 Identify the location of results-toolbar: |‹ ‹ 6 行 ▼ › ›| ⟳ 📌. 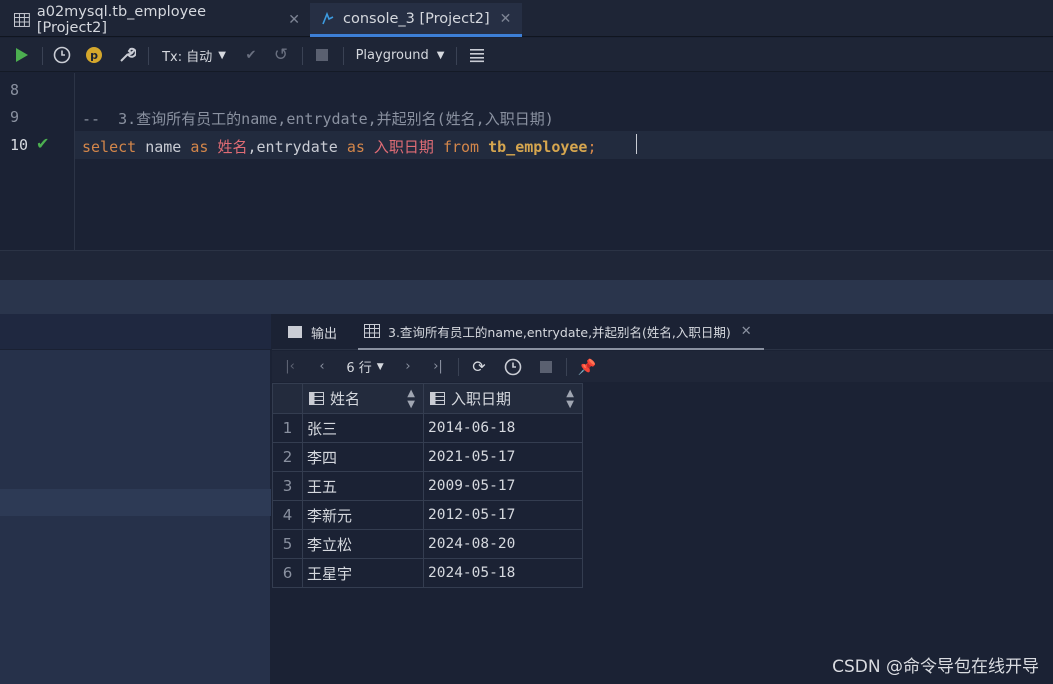
(662, 366).